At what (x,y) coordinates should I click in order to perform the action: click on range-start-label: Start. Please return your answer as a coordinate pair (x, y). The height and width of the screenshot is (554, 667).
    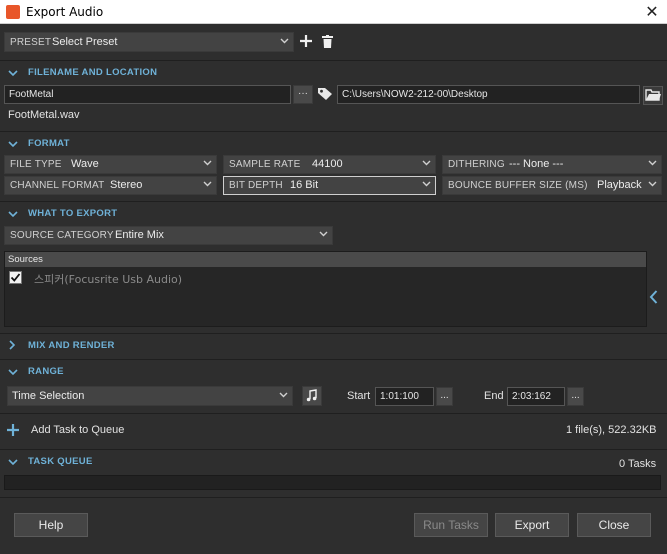
    Looking at the image, I should click on (359, 396).